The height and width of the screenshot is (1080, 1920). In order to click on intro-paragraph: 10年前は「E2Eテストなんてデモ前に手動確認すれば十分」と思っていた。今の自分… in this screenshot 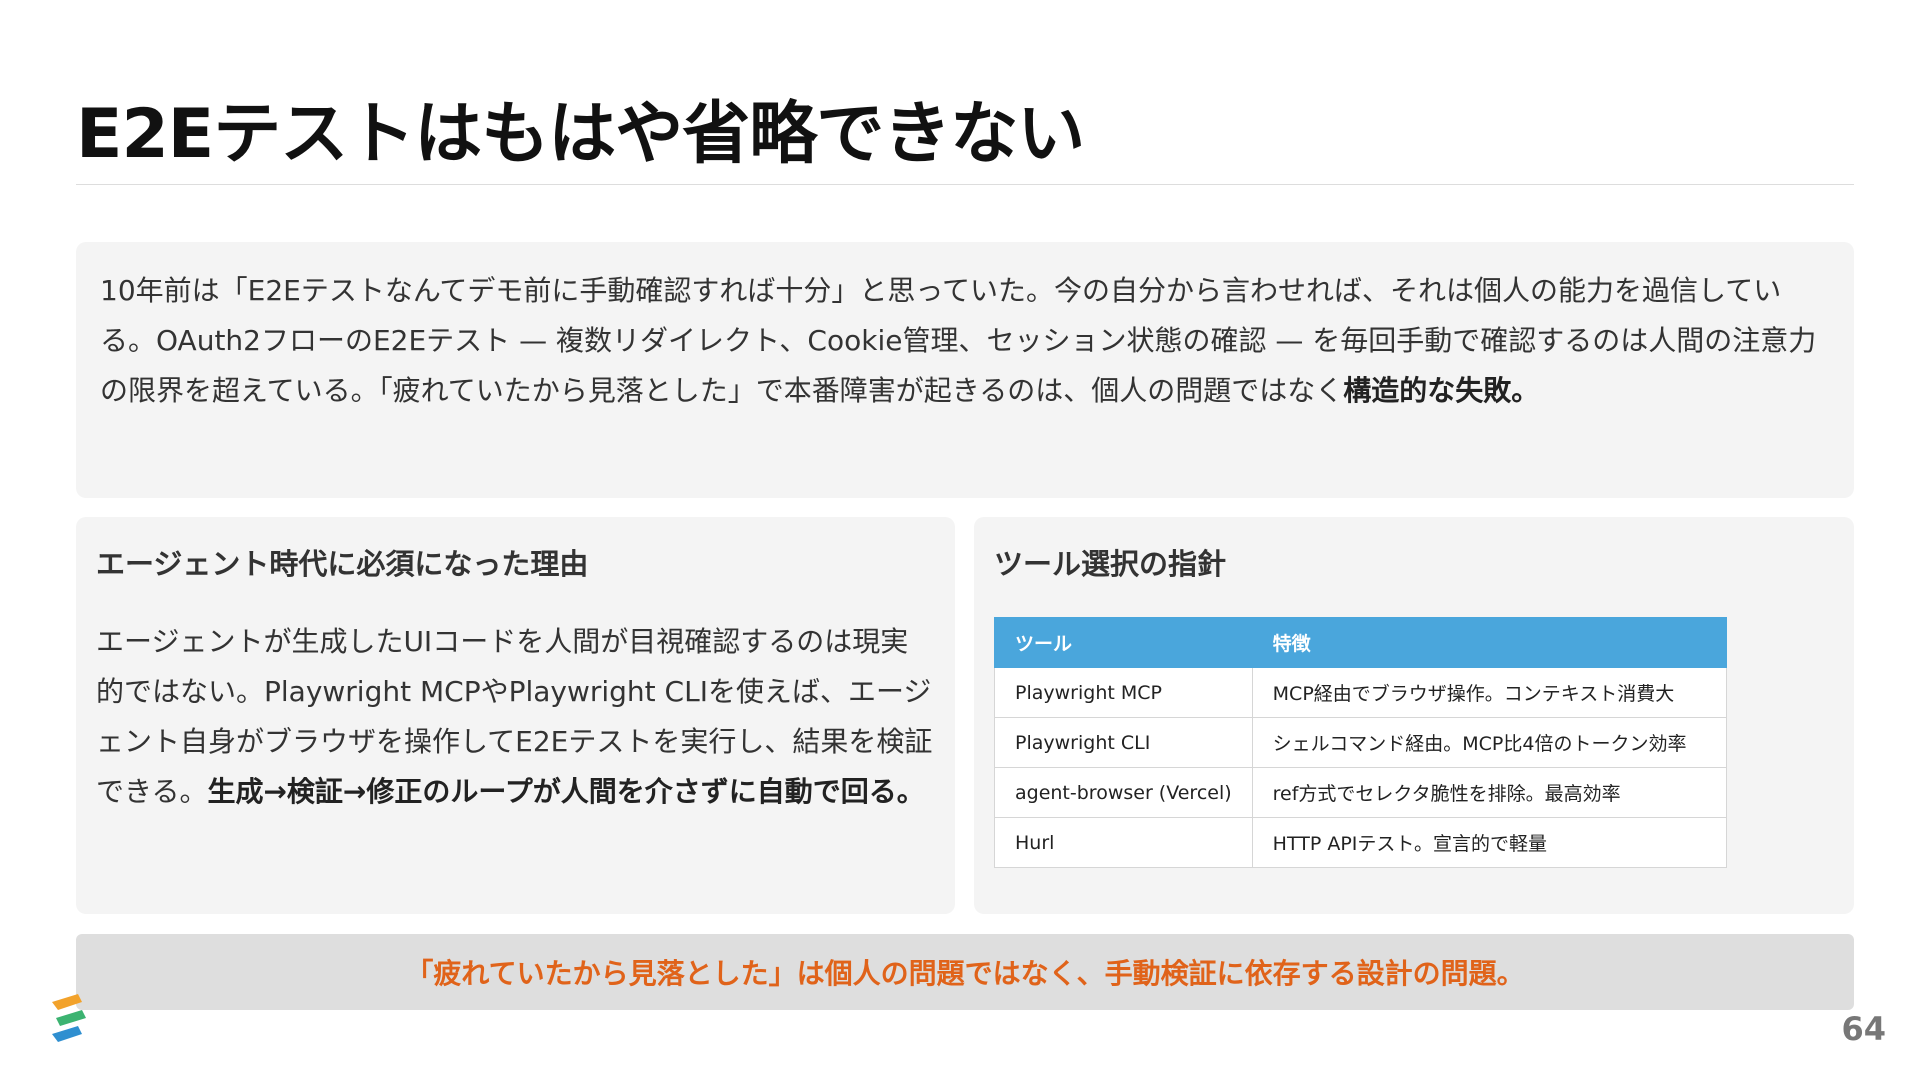, I will do `click(965, 341)`.